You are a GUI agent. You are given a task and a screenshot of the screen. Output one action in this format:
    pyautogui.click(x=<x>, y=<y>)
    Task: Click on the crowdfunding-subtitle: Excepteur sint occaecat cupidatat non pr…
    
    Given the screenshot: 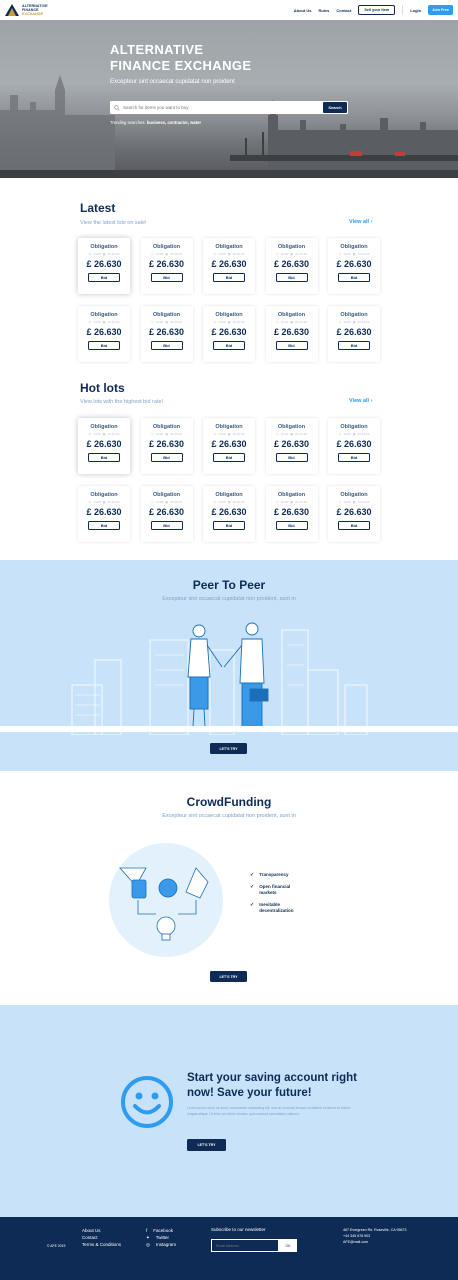 What is the action you would take?
    pyautogui.click(x=229, y=816)
    